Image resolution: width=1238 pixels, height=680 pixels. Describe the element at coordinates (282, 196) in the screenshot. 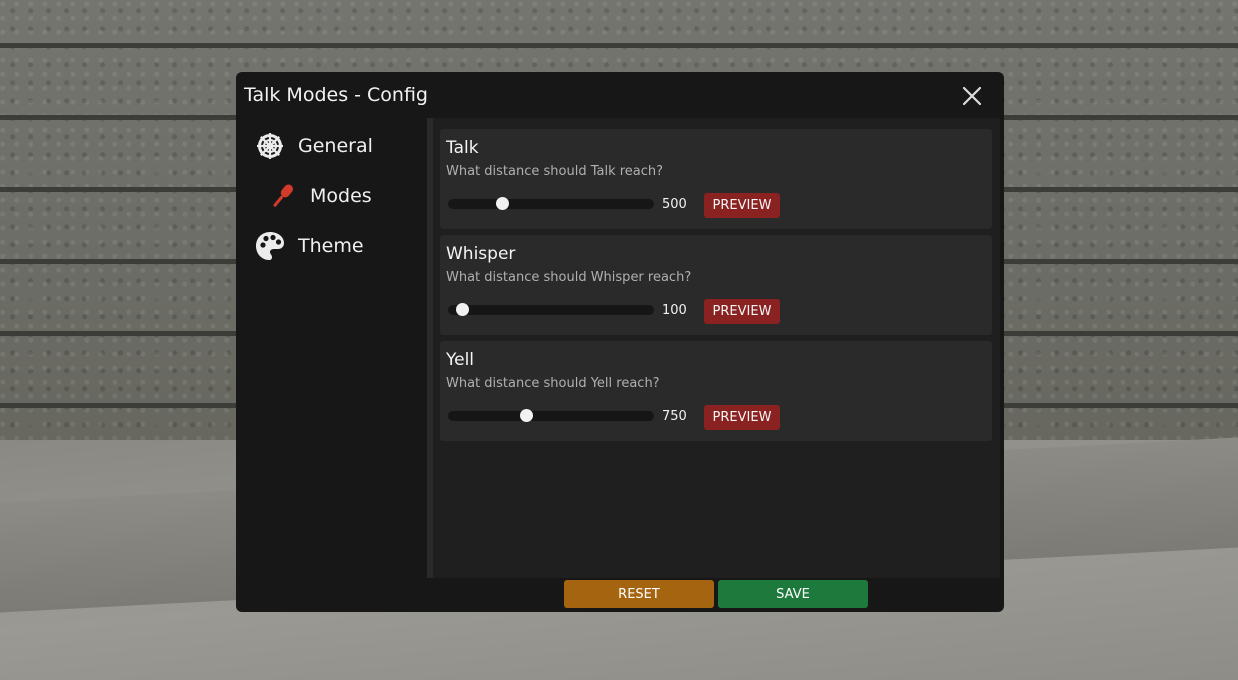

I see `microphone-icon` at that location.